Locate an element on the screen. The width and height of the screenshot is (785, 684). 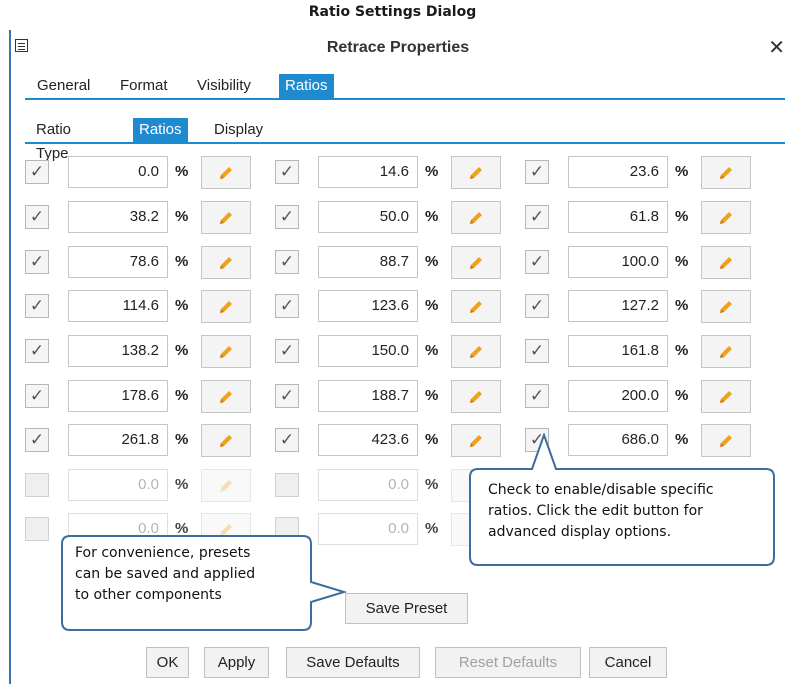
cancel-button: Cancel is located at coordinates (628, 662).